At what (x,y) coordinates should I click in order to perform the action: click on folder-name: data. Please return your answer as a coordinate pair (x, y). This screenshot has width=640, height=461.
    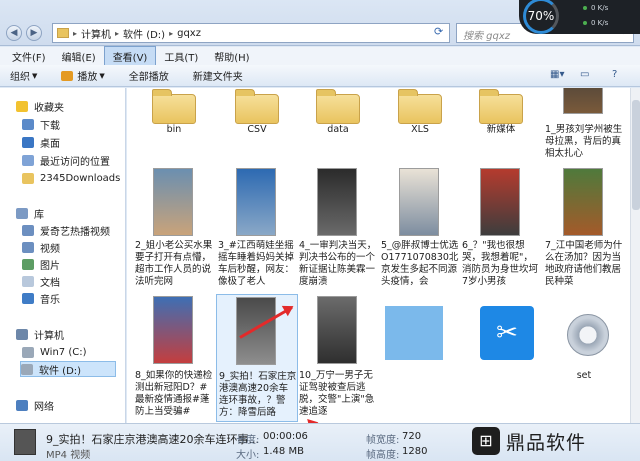
    Looking at the image, I should click on (338, 129).